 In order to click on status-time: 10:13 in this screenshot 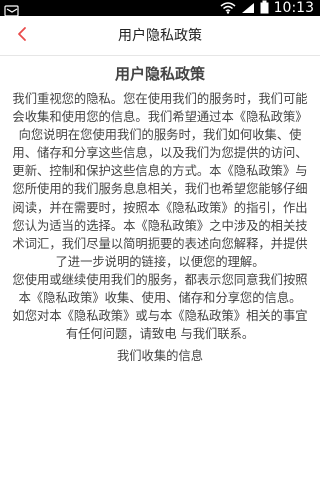, I will do `click(293, 8)`.